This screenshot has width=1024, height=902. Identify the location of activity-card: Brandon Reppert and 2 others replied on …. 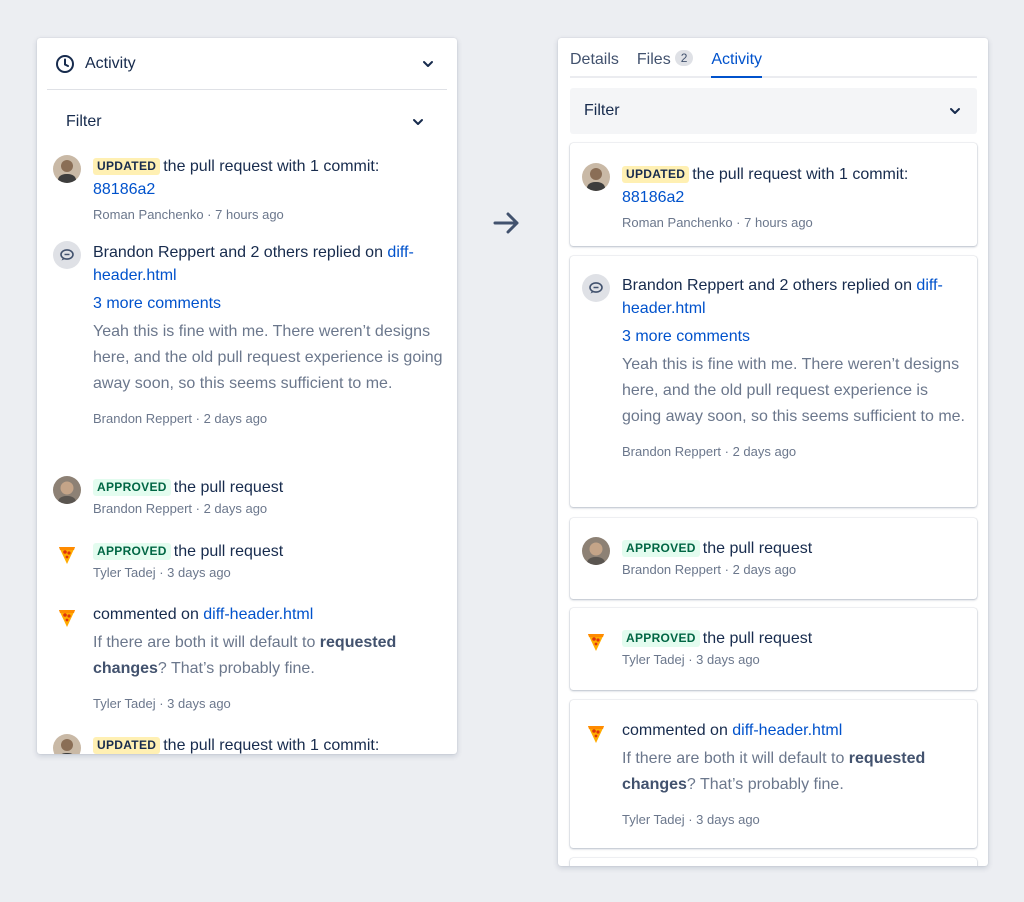
(773, 381).